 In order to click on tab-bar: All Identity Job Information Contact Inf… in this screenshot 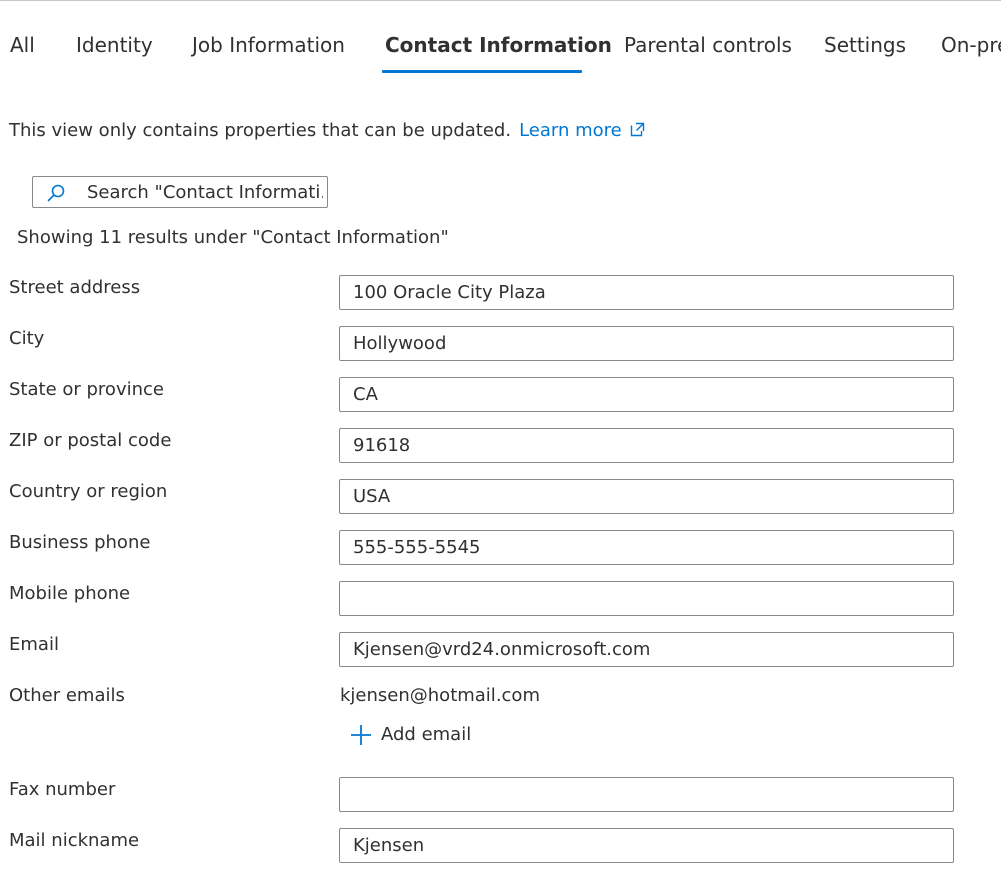, I will do `click(500, 38)`.